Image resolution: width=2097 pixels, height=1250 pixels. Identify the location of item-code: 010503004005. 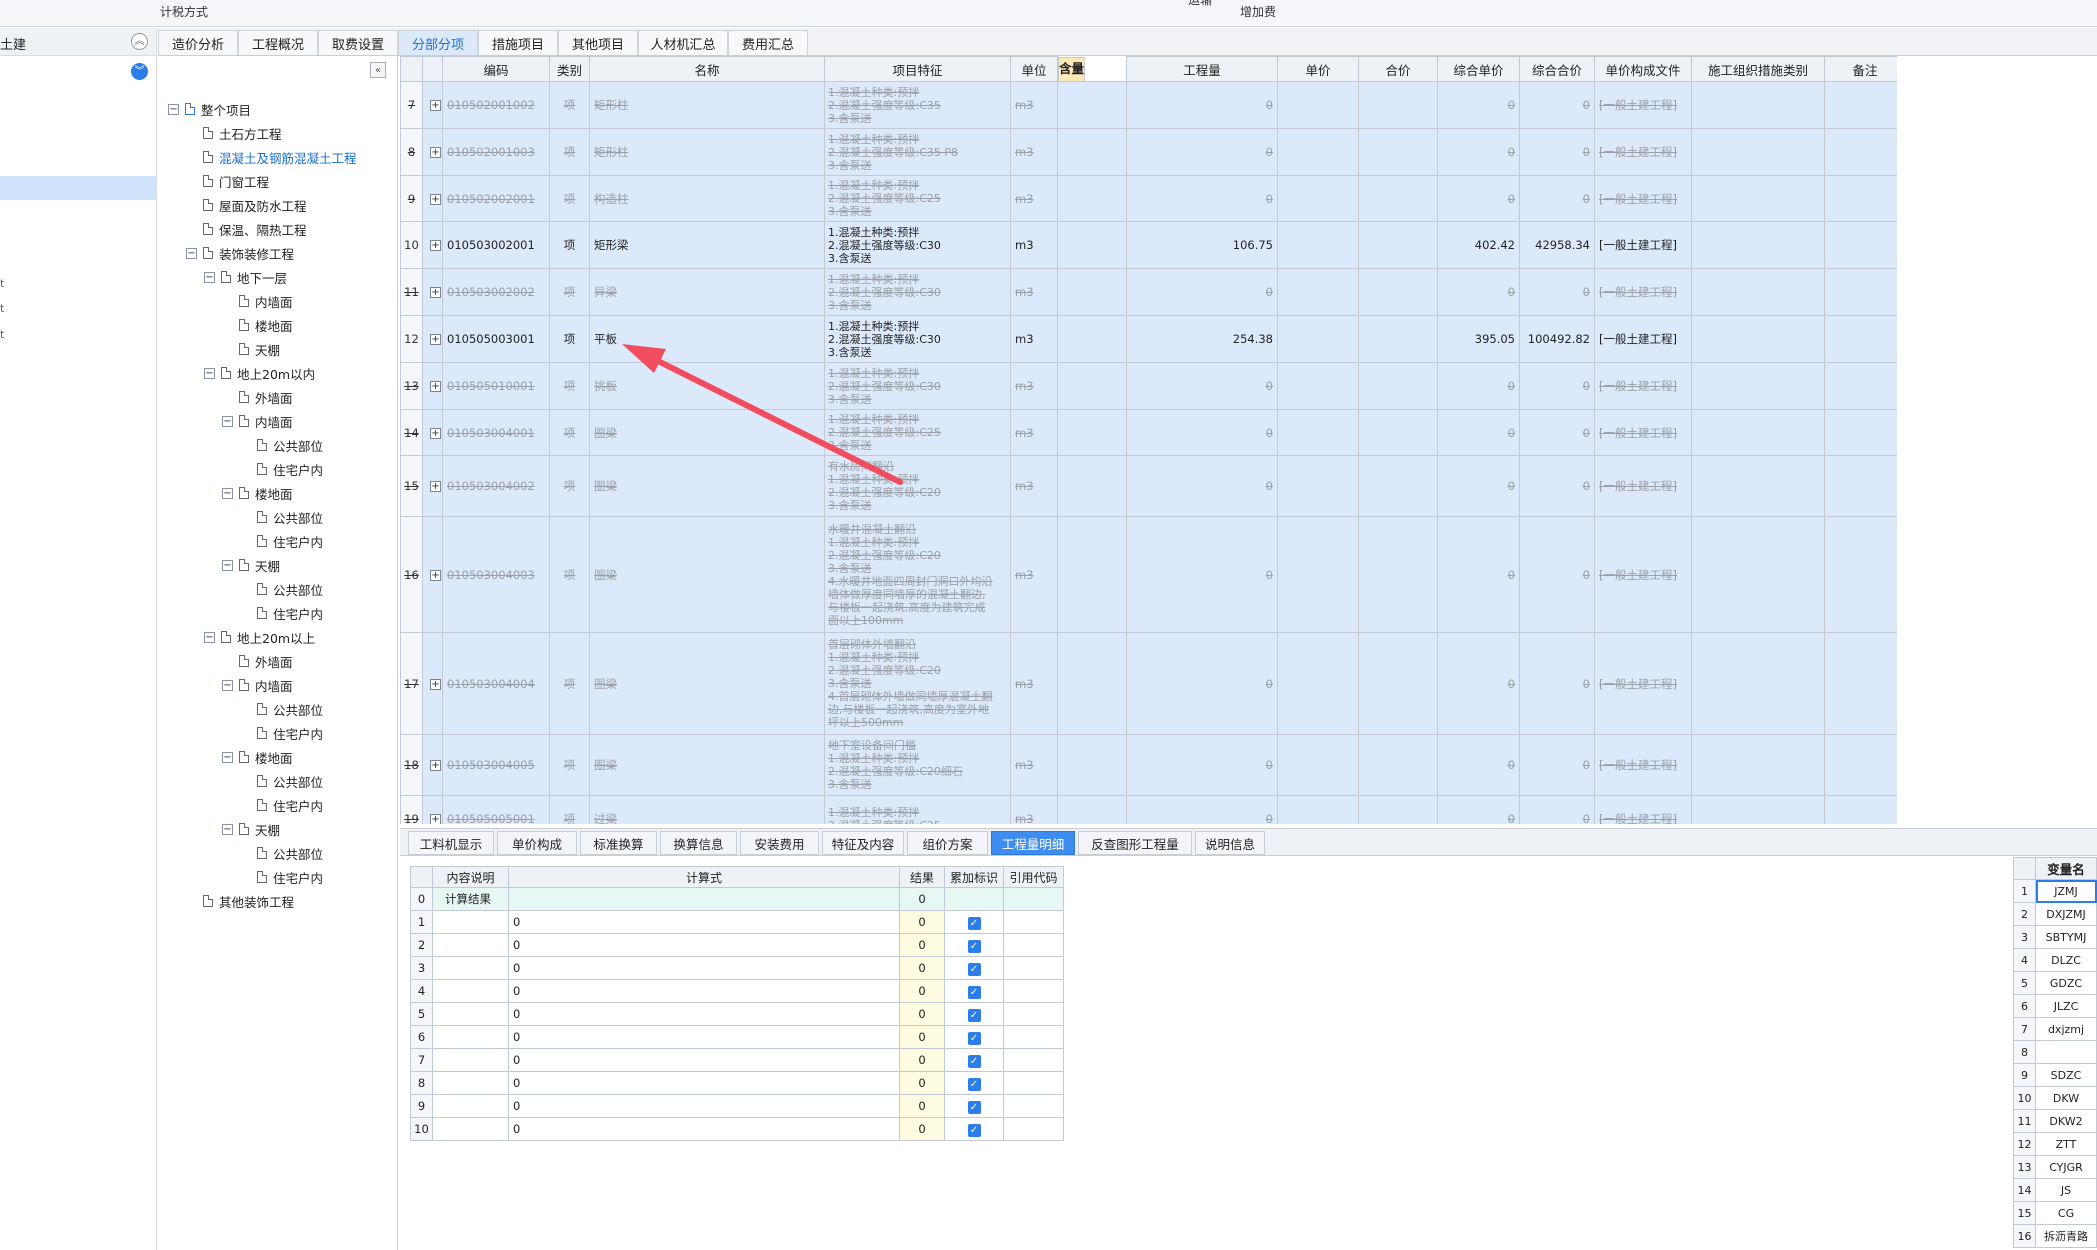
(496, 765).